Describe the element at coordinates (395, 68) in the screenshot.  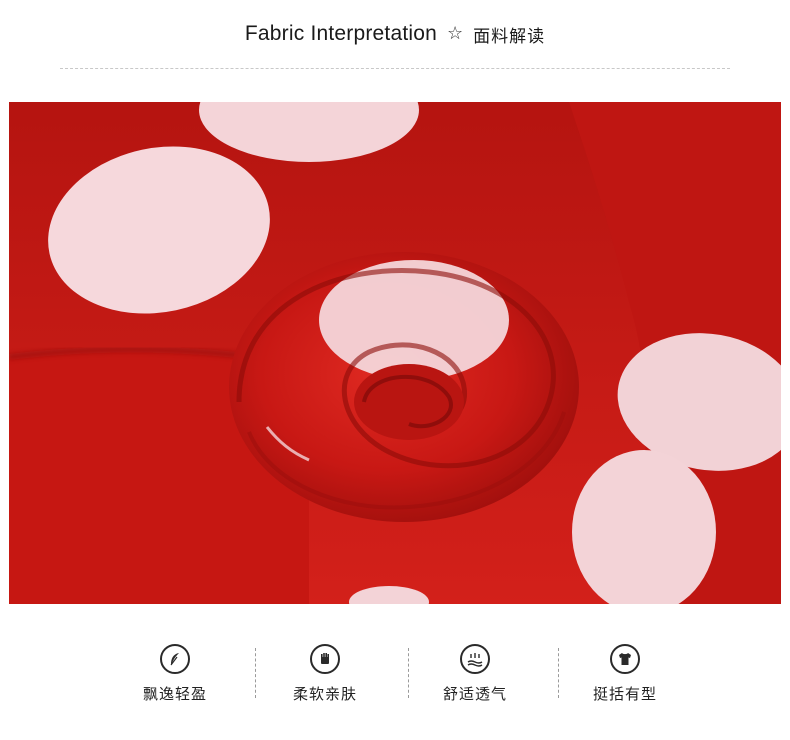
I see `header-divider` at that location.